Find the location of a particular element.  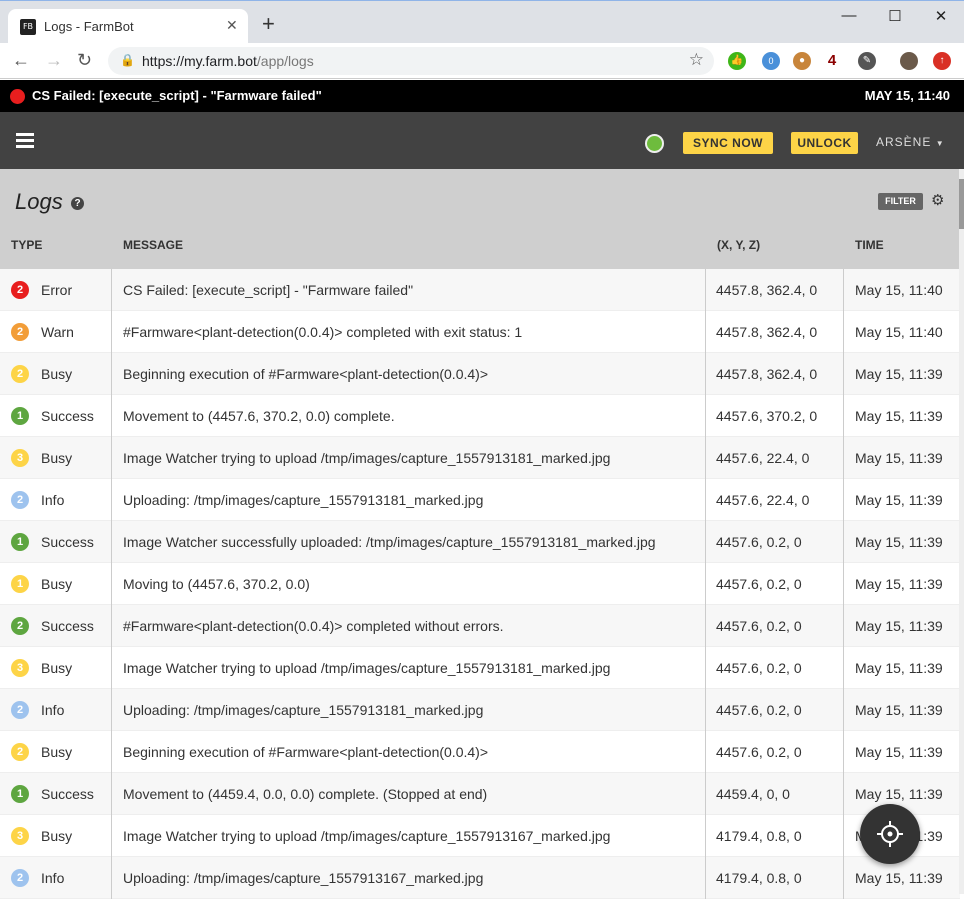

gear-icon: ⚙ is located at coordinates (937, 200).